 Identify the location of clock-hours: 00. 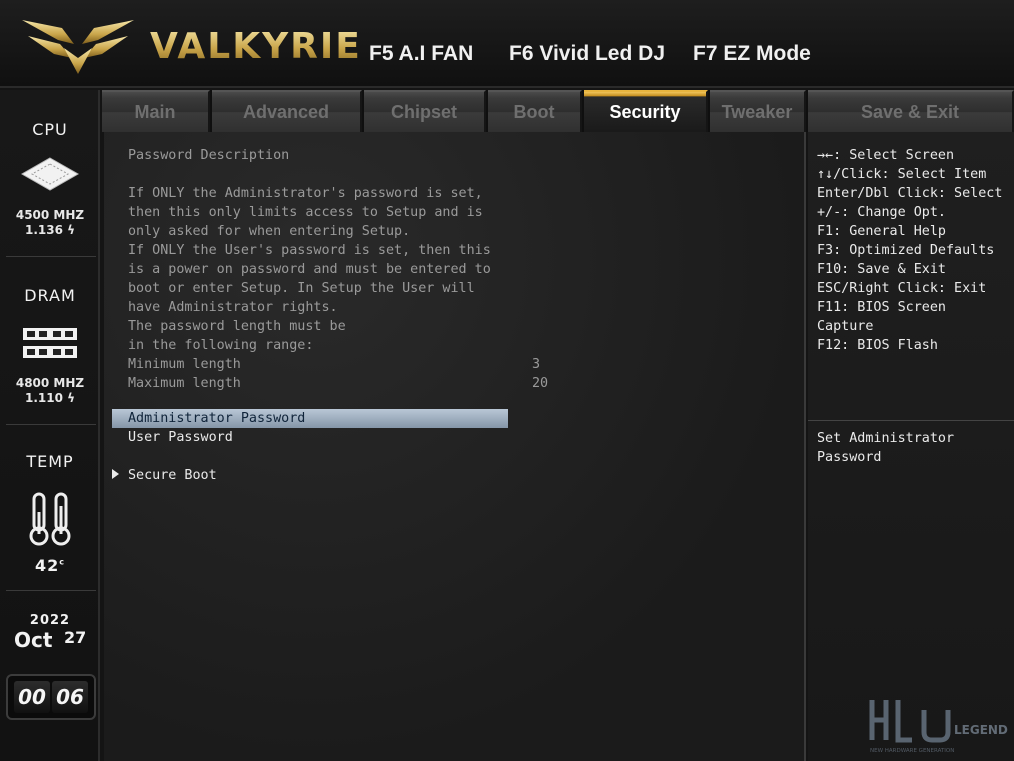
(32, 697).